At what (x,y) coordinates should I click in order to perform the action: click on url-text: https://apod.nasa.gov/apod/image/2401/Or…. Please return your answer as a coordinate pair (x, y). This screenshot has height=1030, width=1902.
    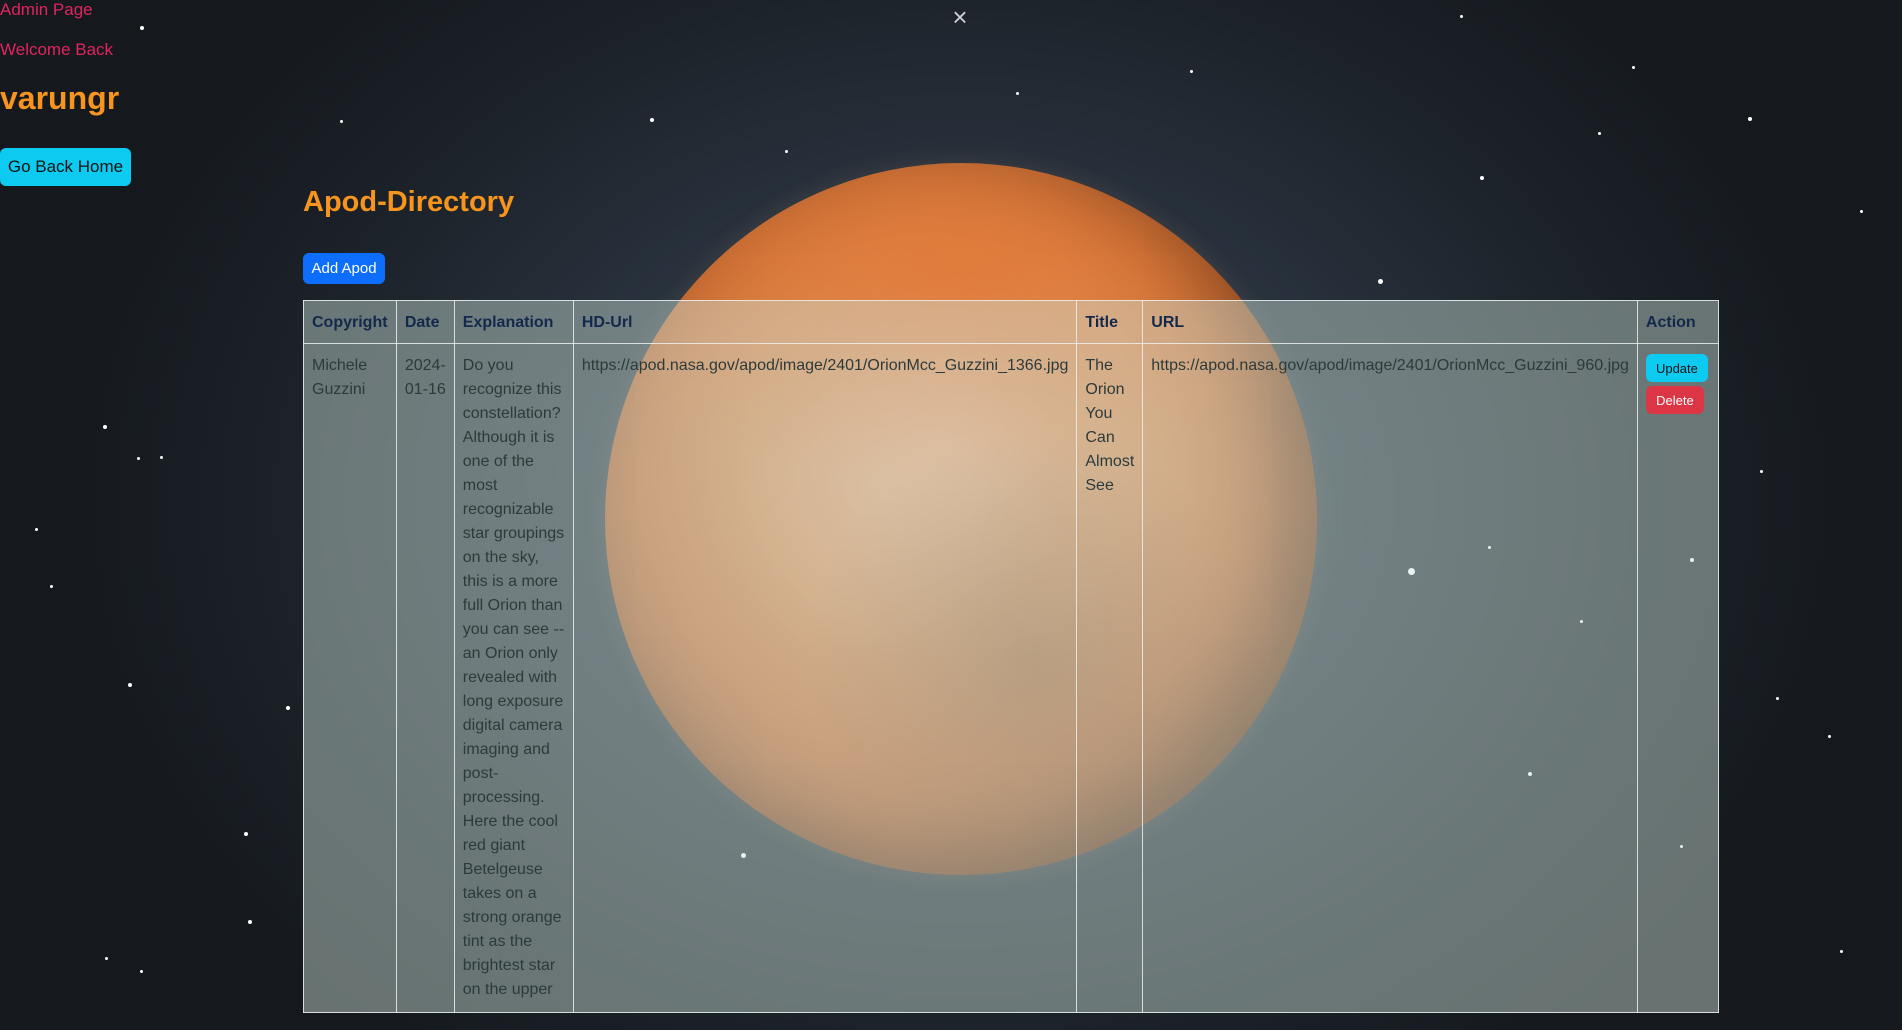
    Looking at the image, I should click on (1390, 365).